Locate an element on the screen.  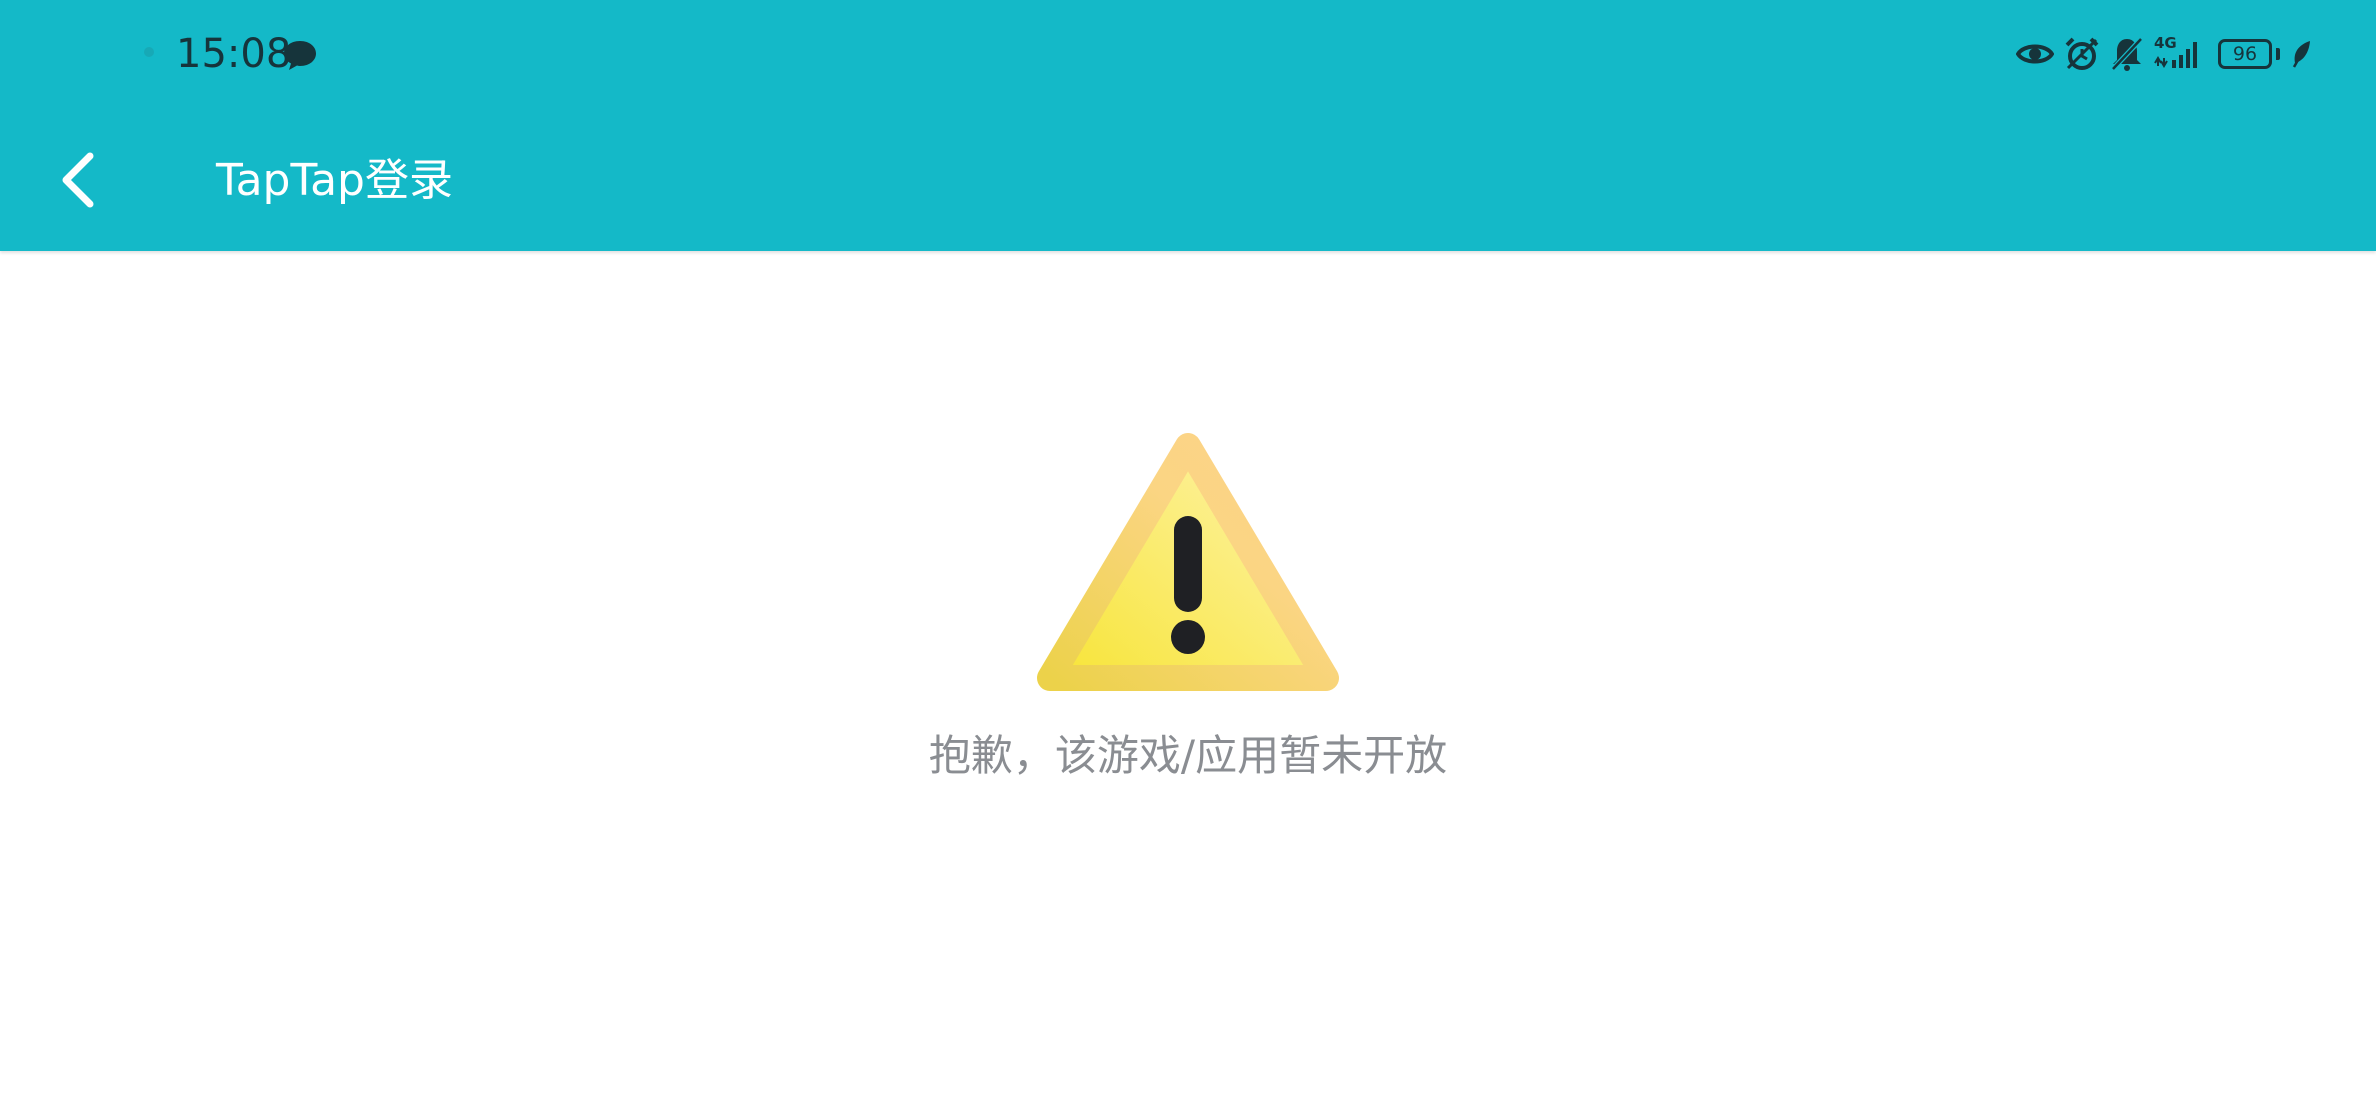
battery-icon: 96 is located at coordinates (2245, 54).